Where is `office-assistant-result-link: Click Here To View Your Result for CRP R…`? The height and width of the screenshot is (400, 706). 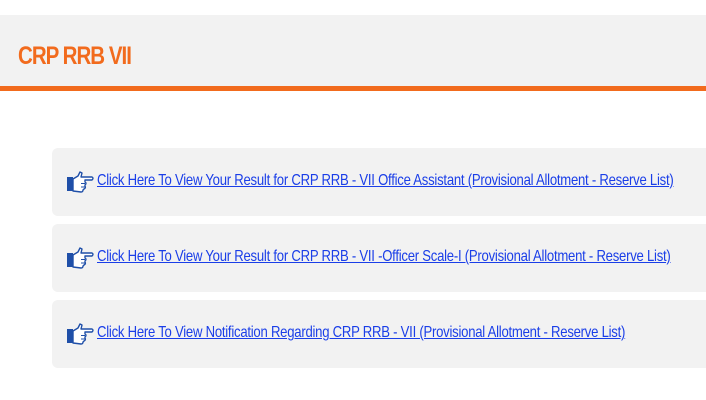
office-assistant-result-link: Click Here To View Your Result for CRP R… is located at coordinates (385, 181).